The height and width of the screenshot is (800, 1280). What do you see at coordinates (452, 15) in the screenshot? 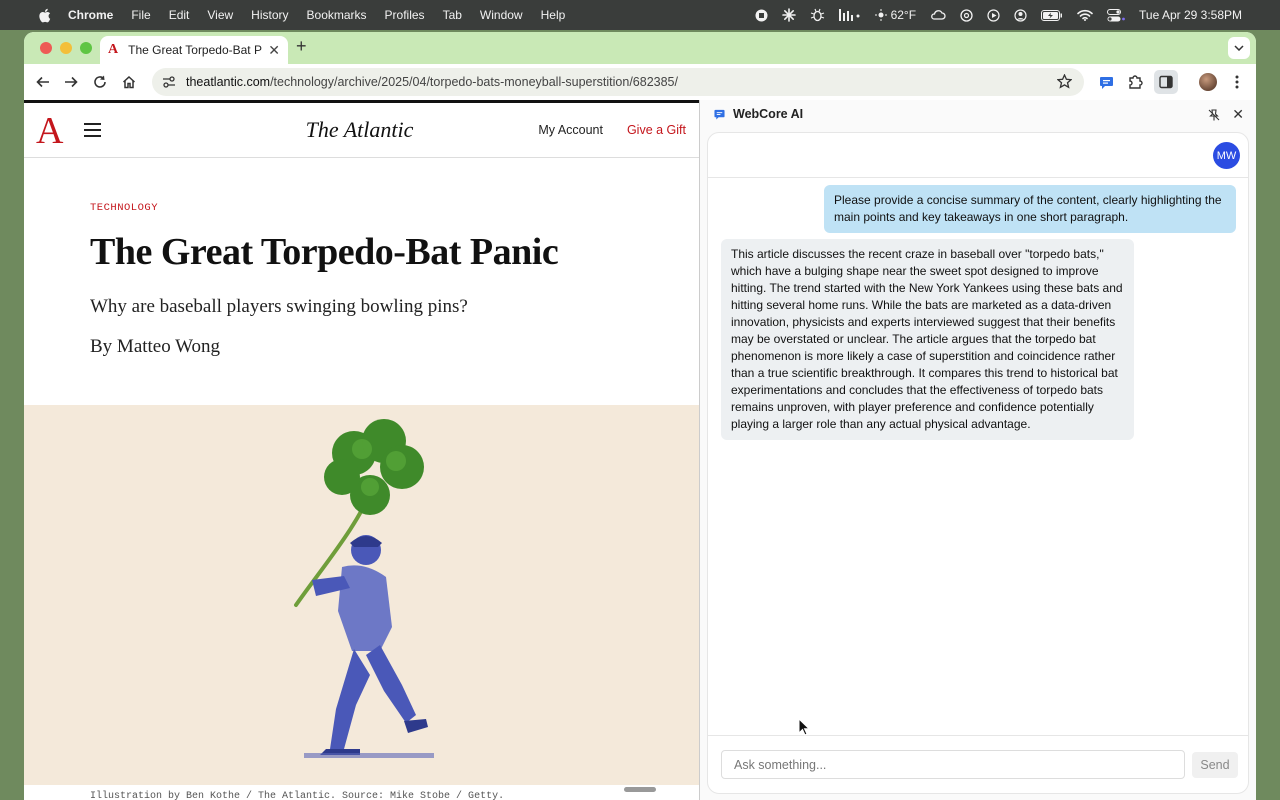
I see `menu-tab: Tab` at bounding box center [452, 15].